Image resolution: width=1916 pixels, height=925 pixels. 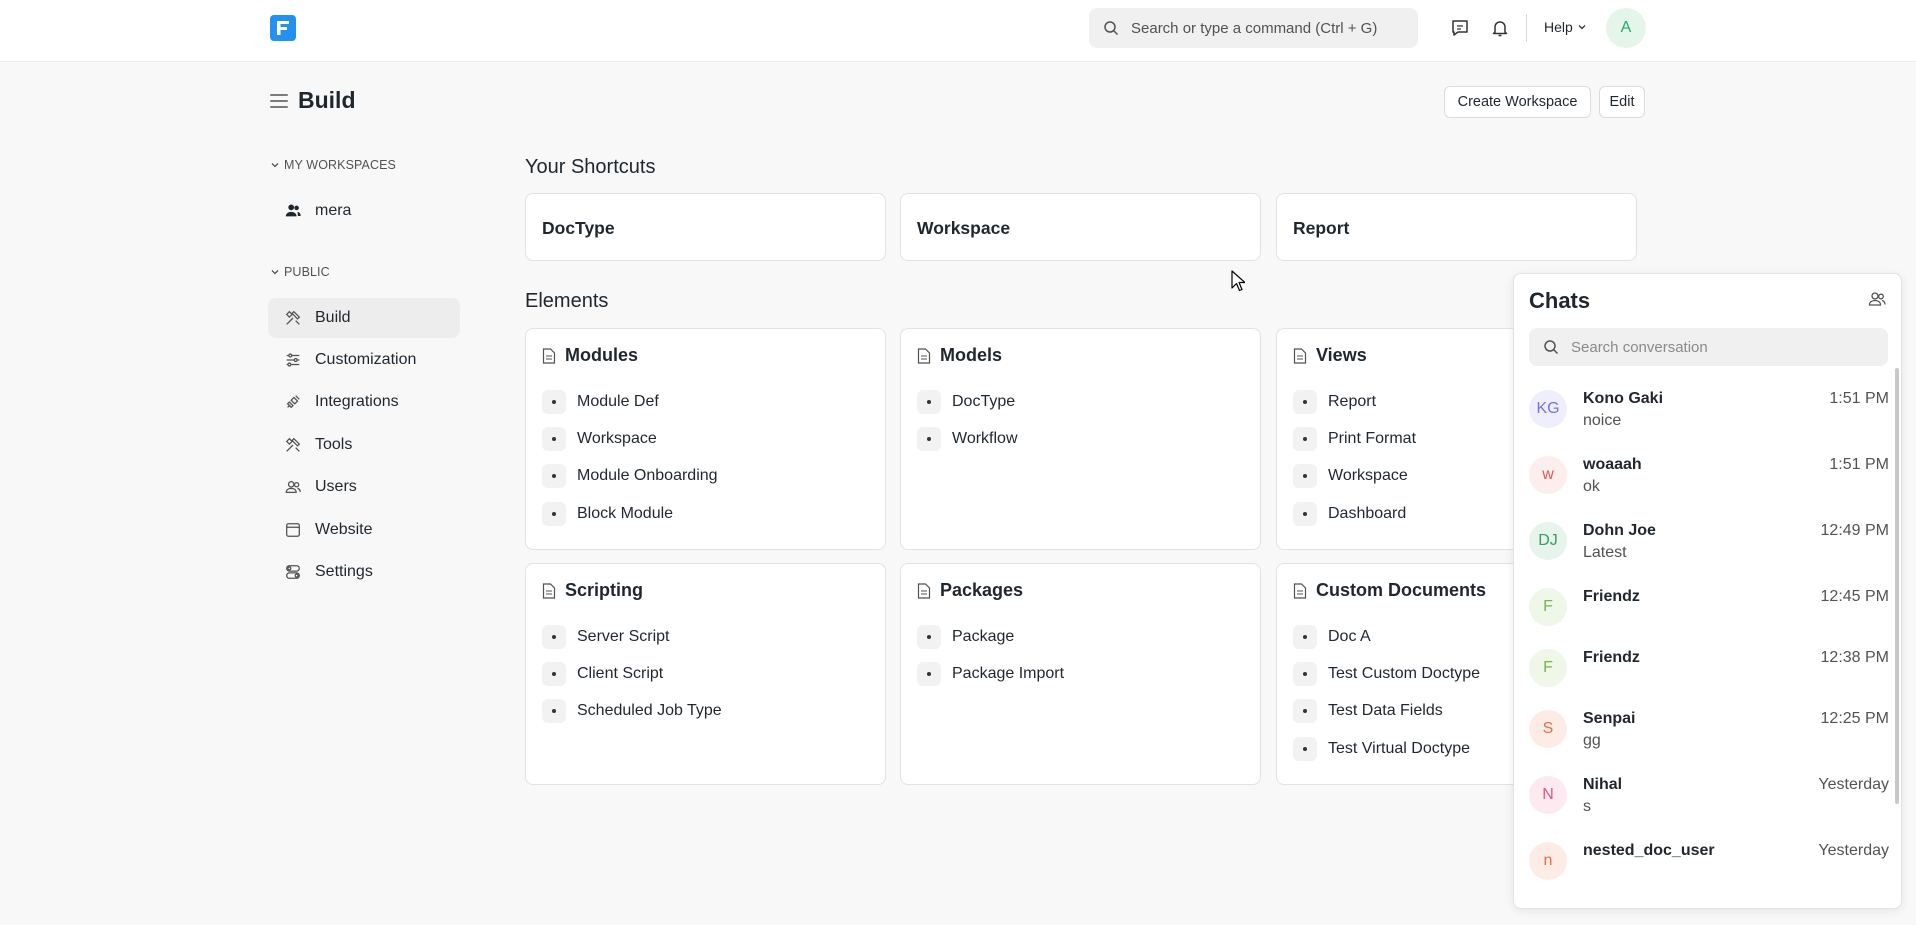 I want to click on my-workspaces-section: MY WORKSPACES, so click(x=333, y=165).